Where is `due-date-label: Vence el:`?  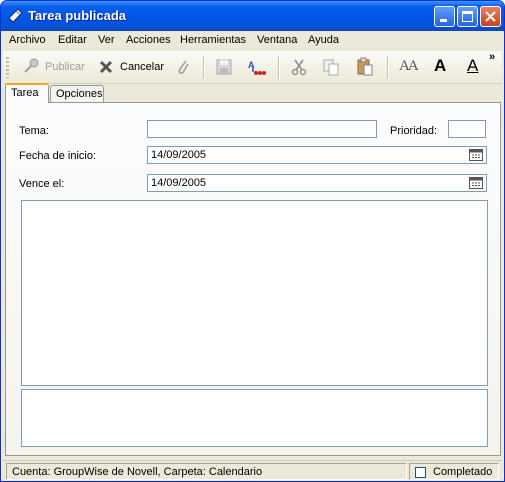 due-date-label: Vence el: is located at coordinates (42, 184).